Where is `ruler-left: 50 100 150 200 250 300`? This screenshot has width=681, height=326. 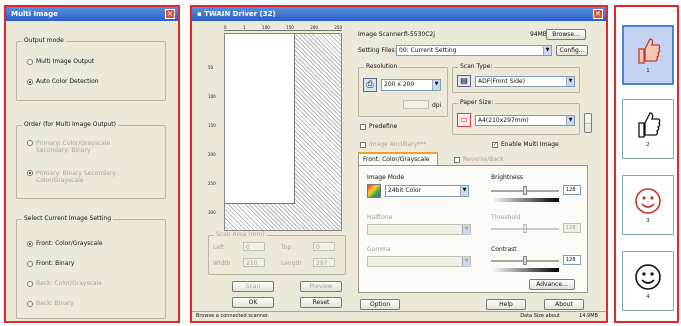 ruler-left: 50 100 150 200 250 300 is located at coordinates (212, 140).